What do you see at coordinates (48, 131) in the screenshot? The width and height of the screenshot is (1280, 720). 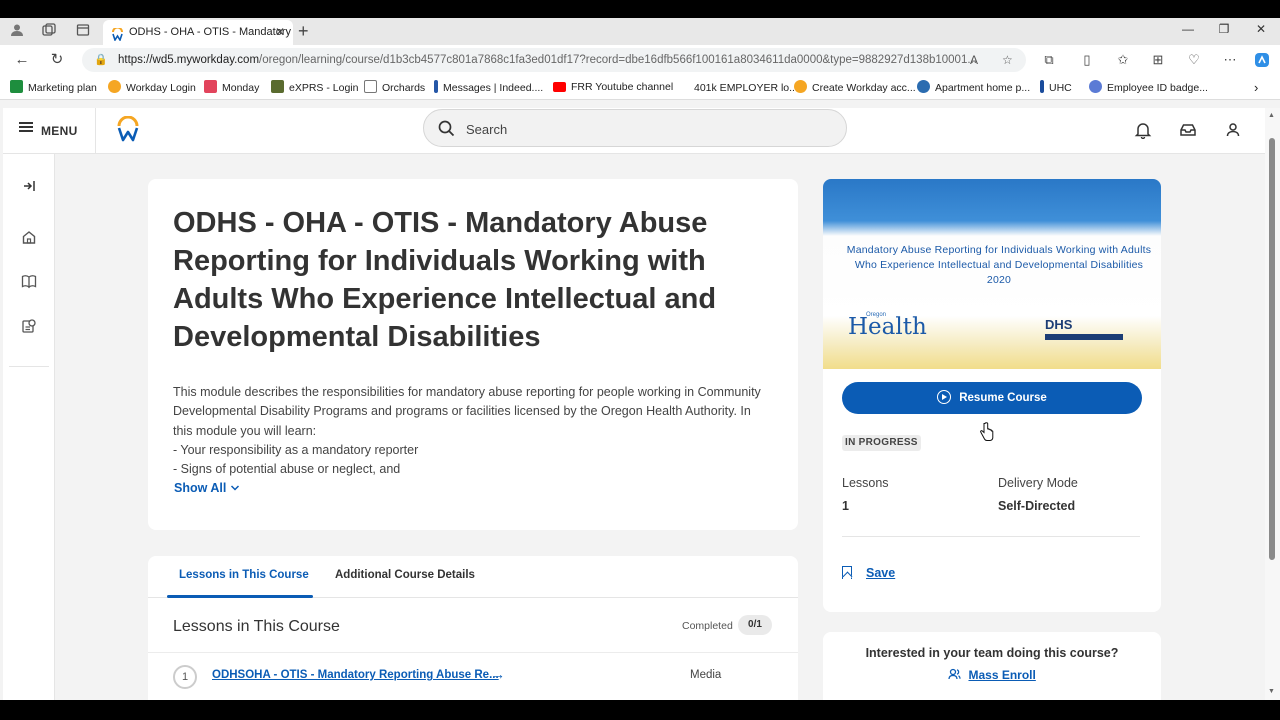 I see `menu-button: MENU` at bounding box center [48, 131].